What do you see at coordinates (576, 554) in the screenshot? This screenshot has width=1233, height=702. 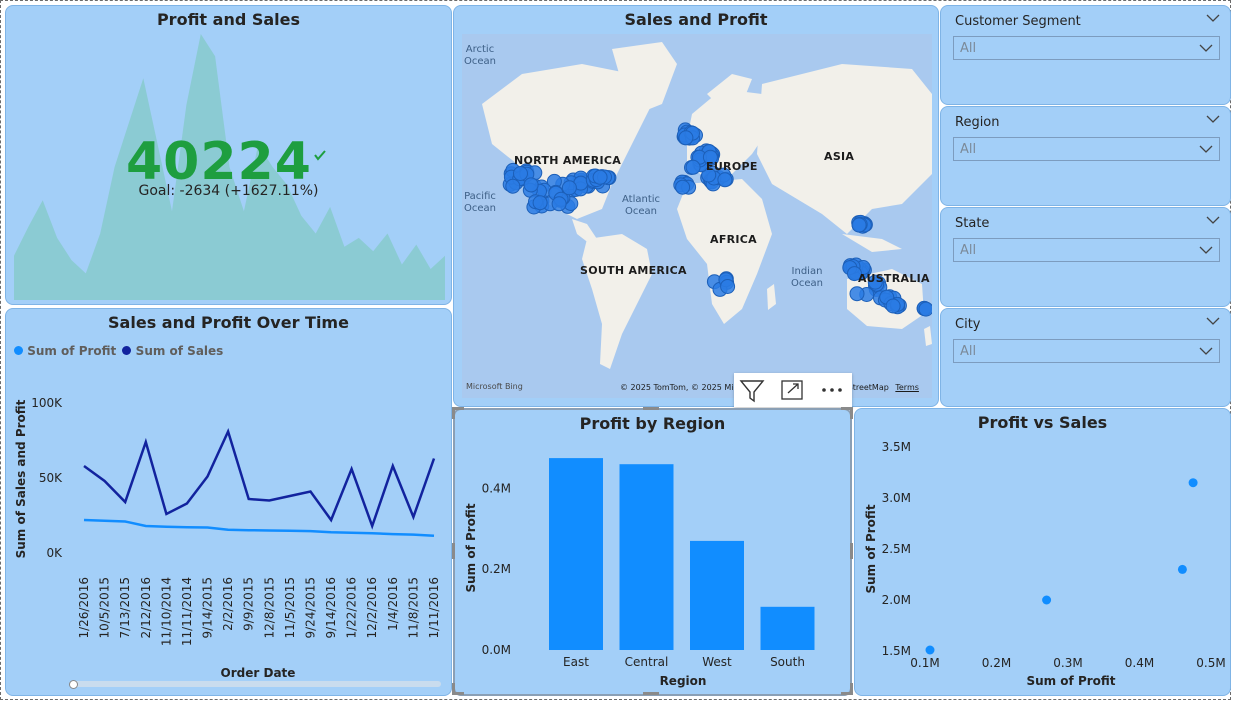 I see `bar-east` at bounding box center [576, 554].